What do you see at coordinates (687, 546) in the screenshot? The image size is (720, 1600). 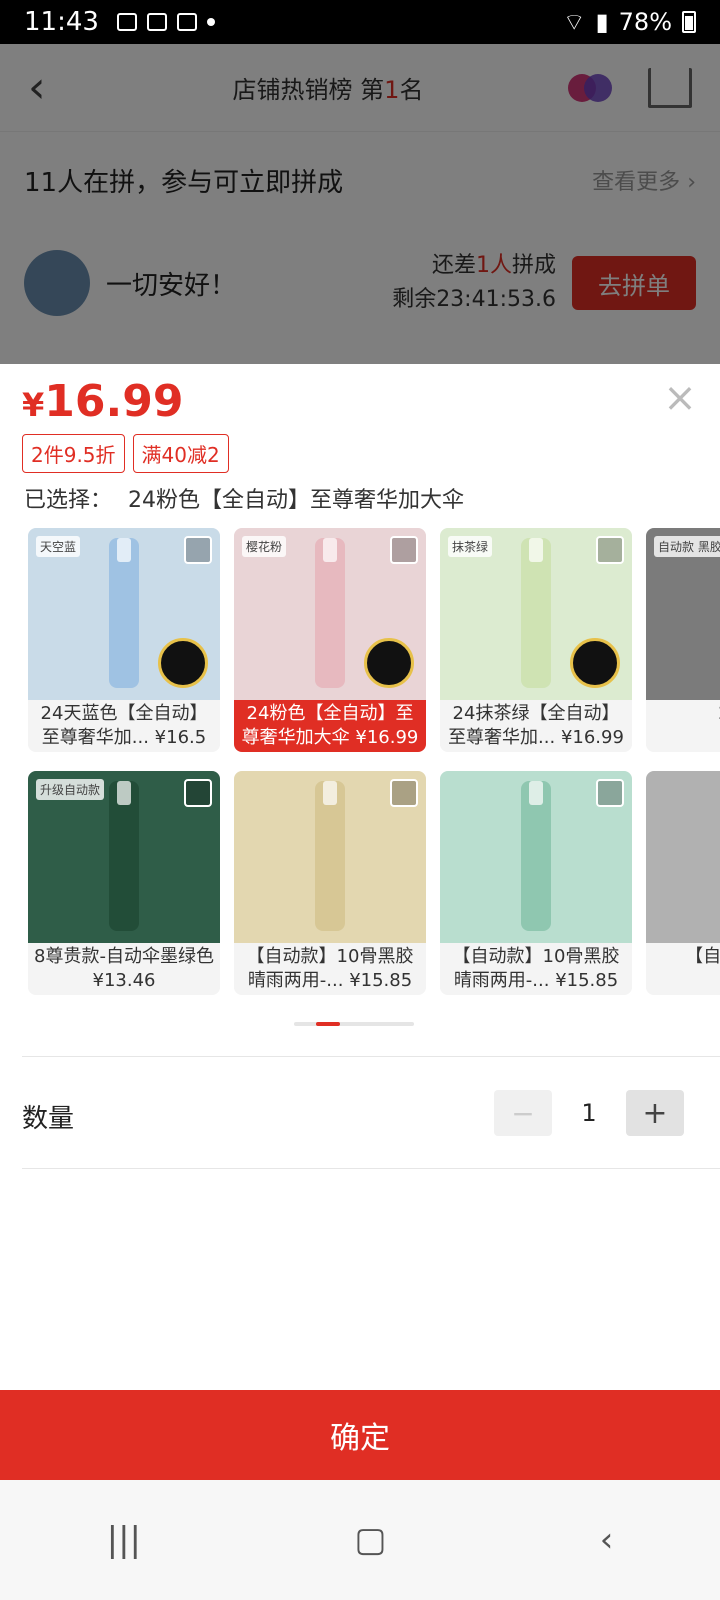 I see `sku-image-label: 自动款 黑胶防晒` at bounding box center [687, 546].